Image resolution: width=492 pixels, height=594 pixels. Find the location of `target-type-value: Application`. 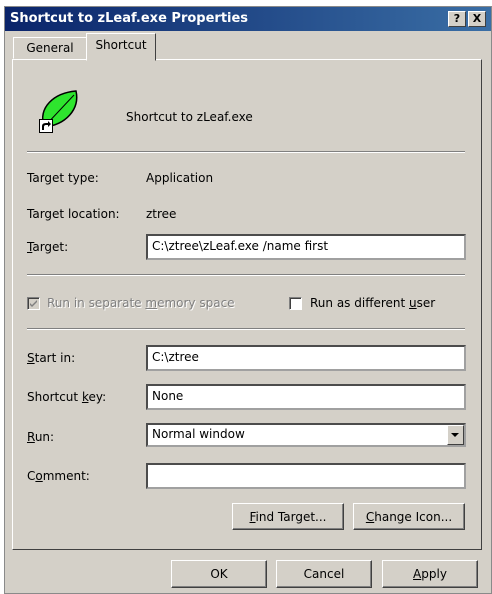

target-type-value: Application is located at coordinates (180, 178).